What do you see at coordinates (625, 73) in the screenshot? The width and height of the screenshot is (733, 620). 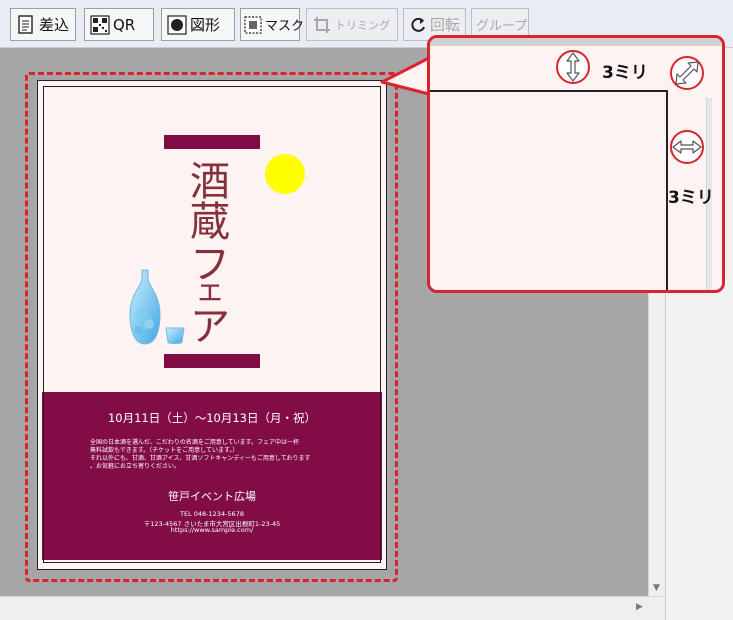 I see `vertical-bleed-label: 3ミリ` at bounding box center [625, 73].